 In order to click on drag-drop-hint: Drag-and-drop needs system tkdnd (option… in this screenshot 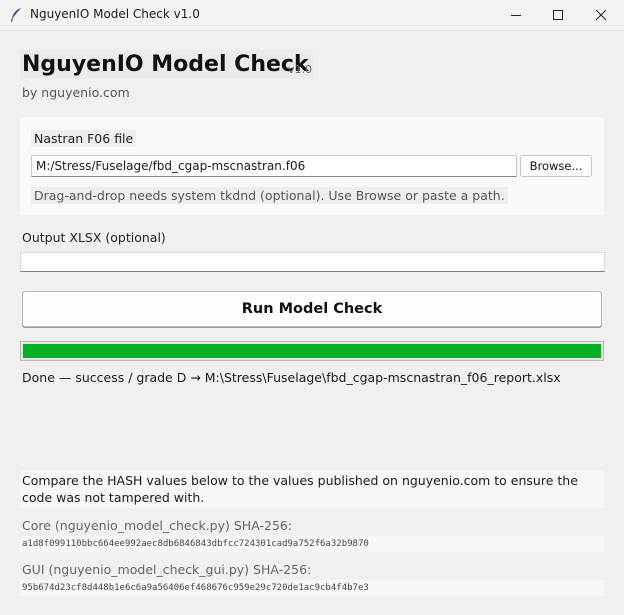, I will do `click(269, 195)`.